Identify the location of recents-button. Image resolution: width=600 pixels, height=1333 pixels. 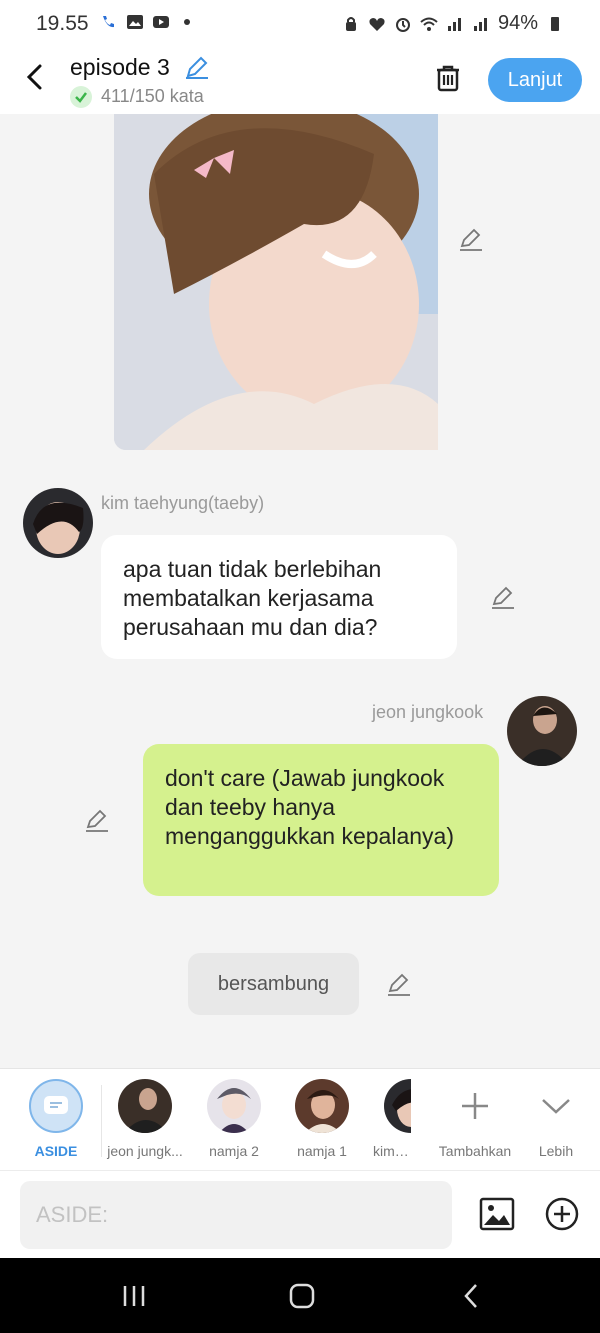
(134, 1296).